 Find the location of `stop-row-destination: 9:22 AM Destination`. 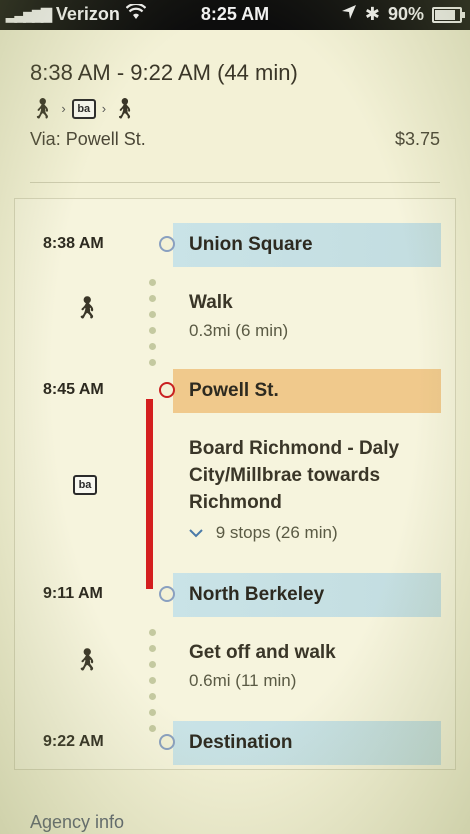

stop-row-destination: 9:22 AM Destination is located at coordinates (235, 743).